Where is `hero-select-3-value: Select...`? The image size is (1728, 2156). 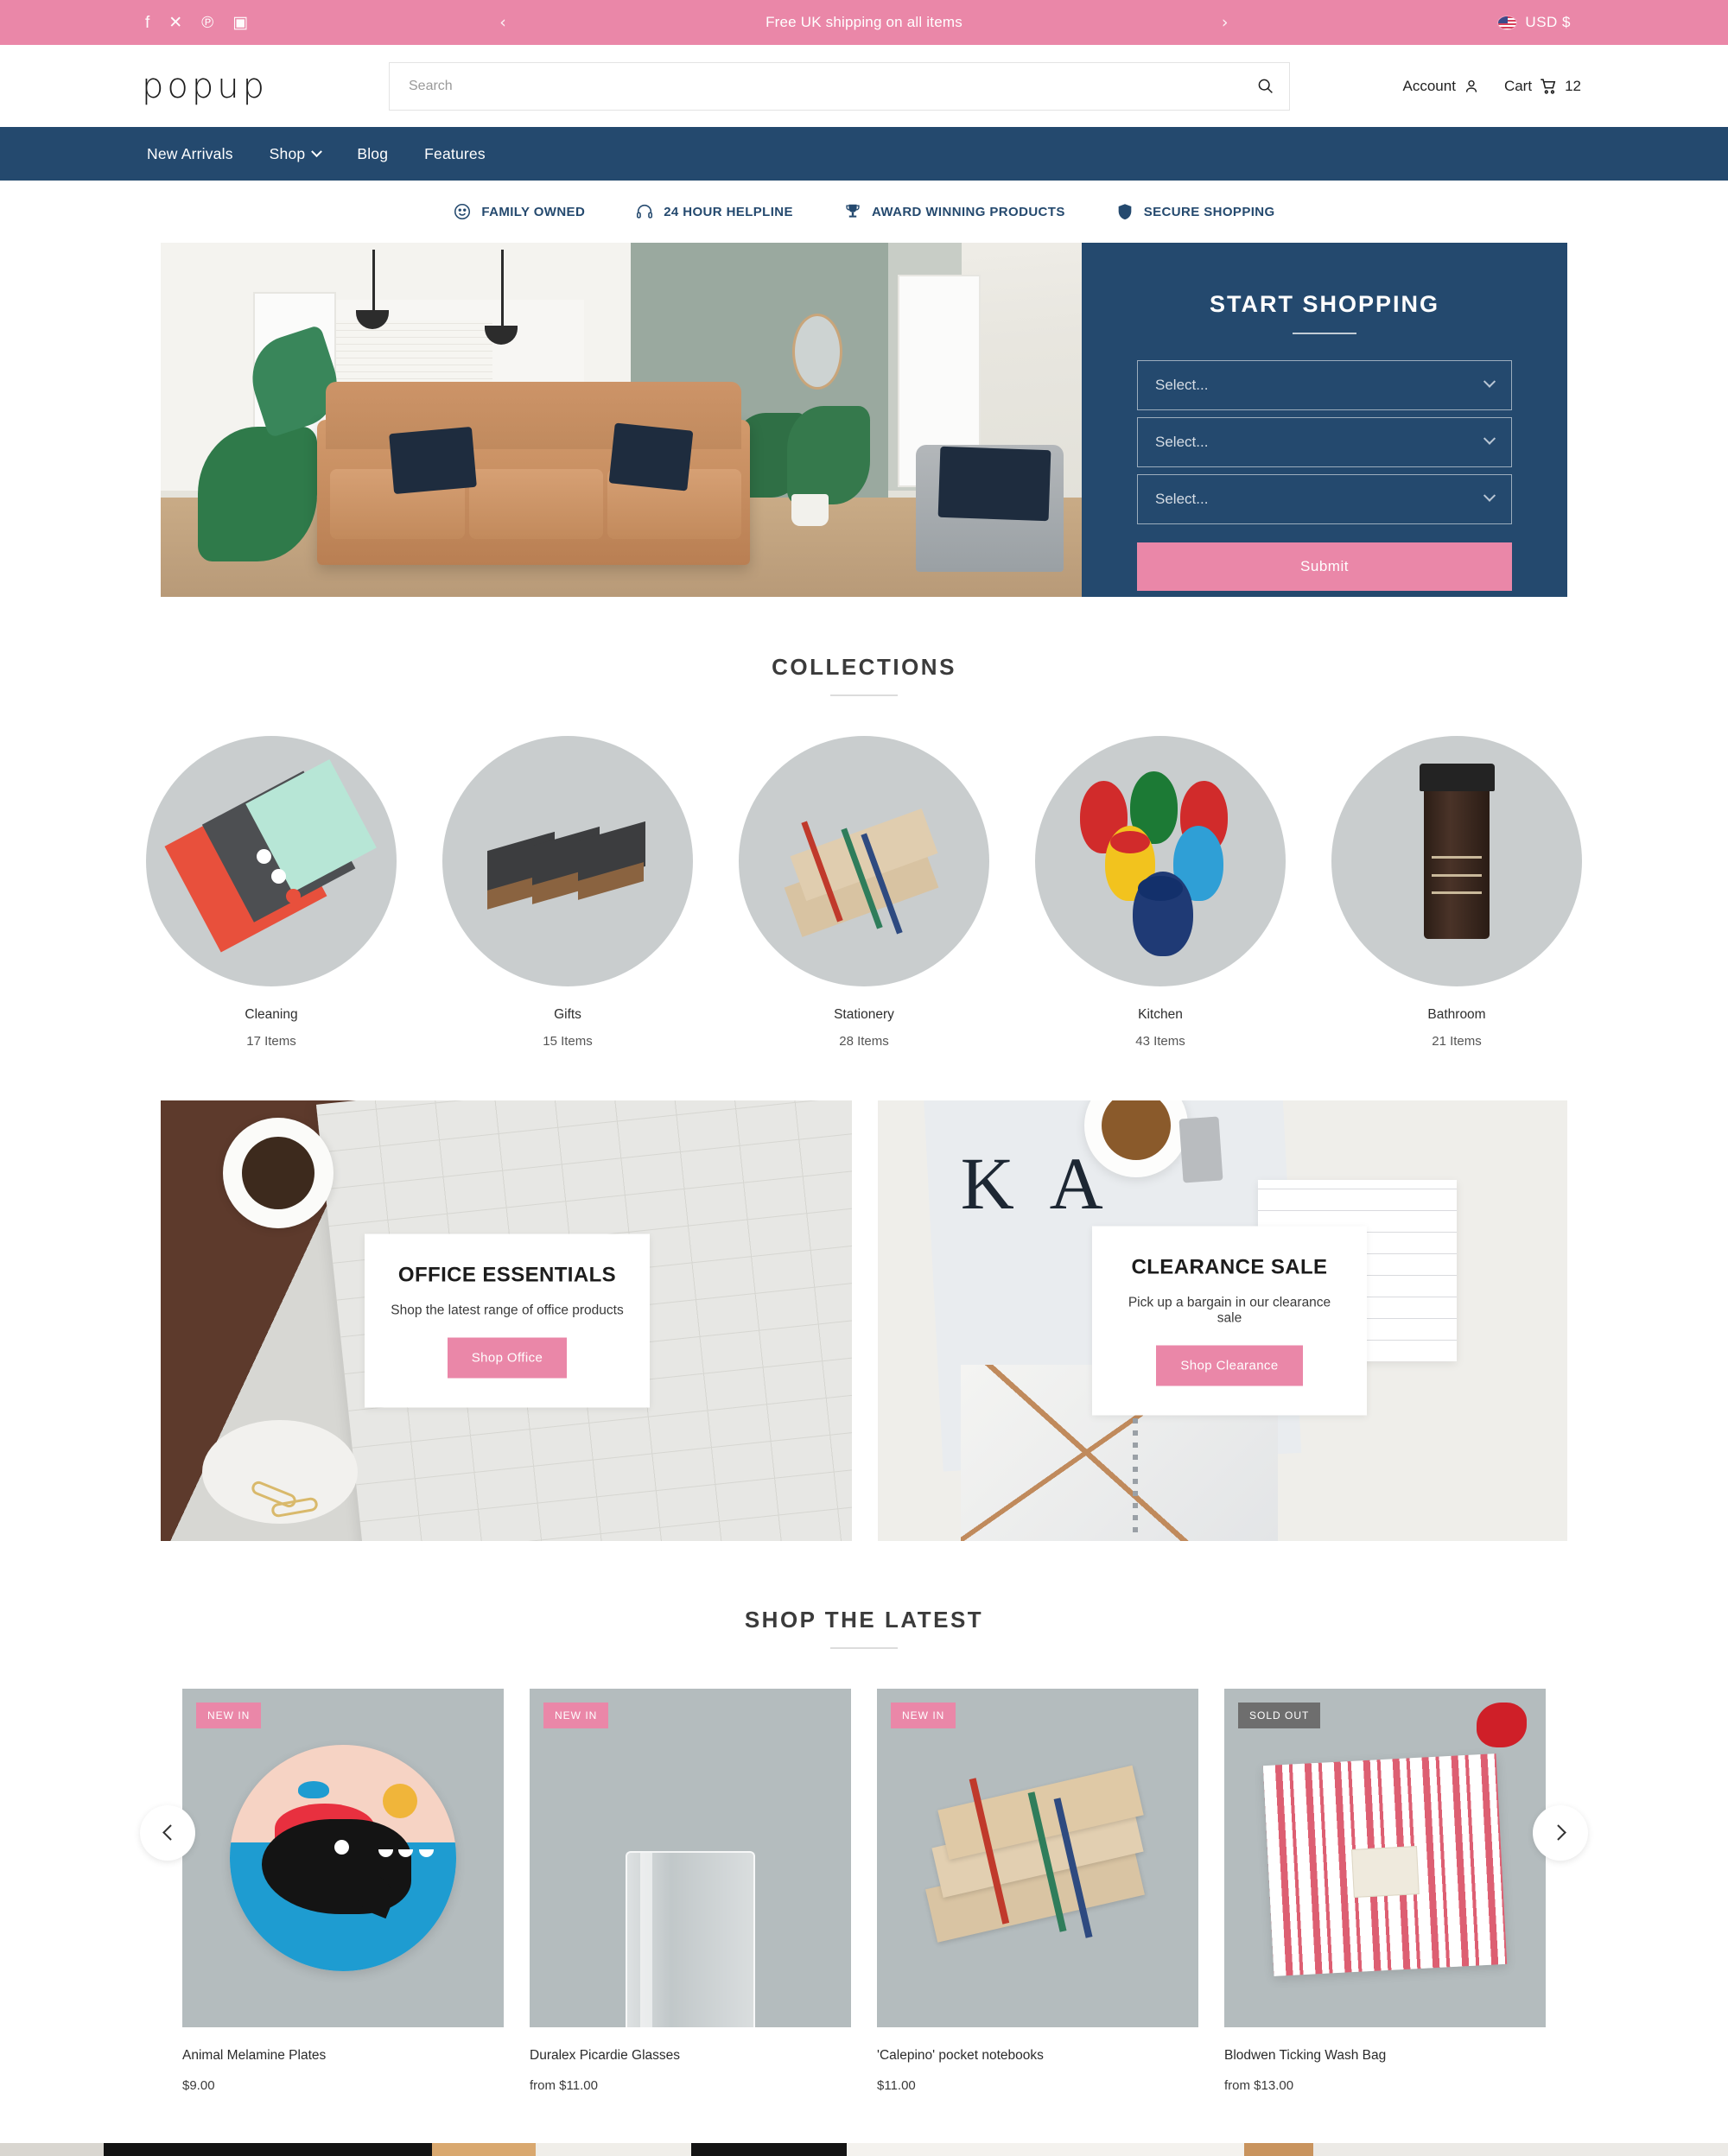
hero-select-3-value: Select... is located at coordinates (1182, 499).